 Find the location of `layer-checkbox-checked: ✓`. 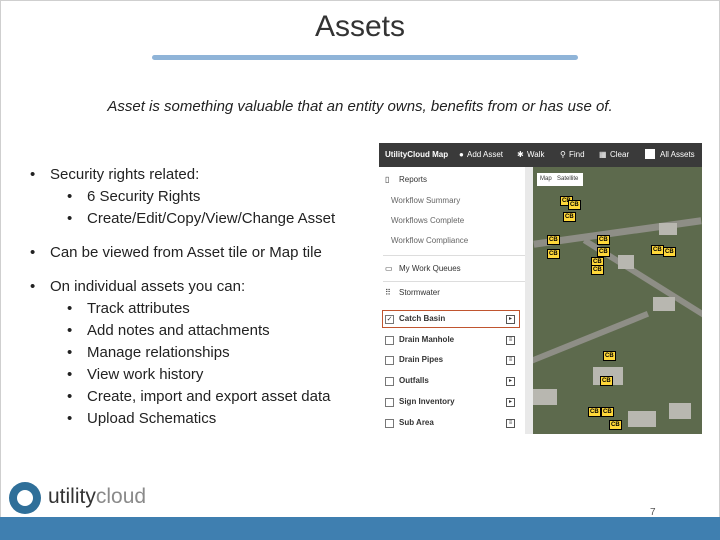

layer-checkbox-checked: ✓ is located at coordinates (389, 319).